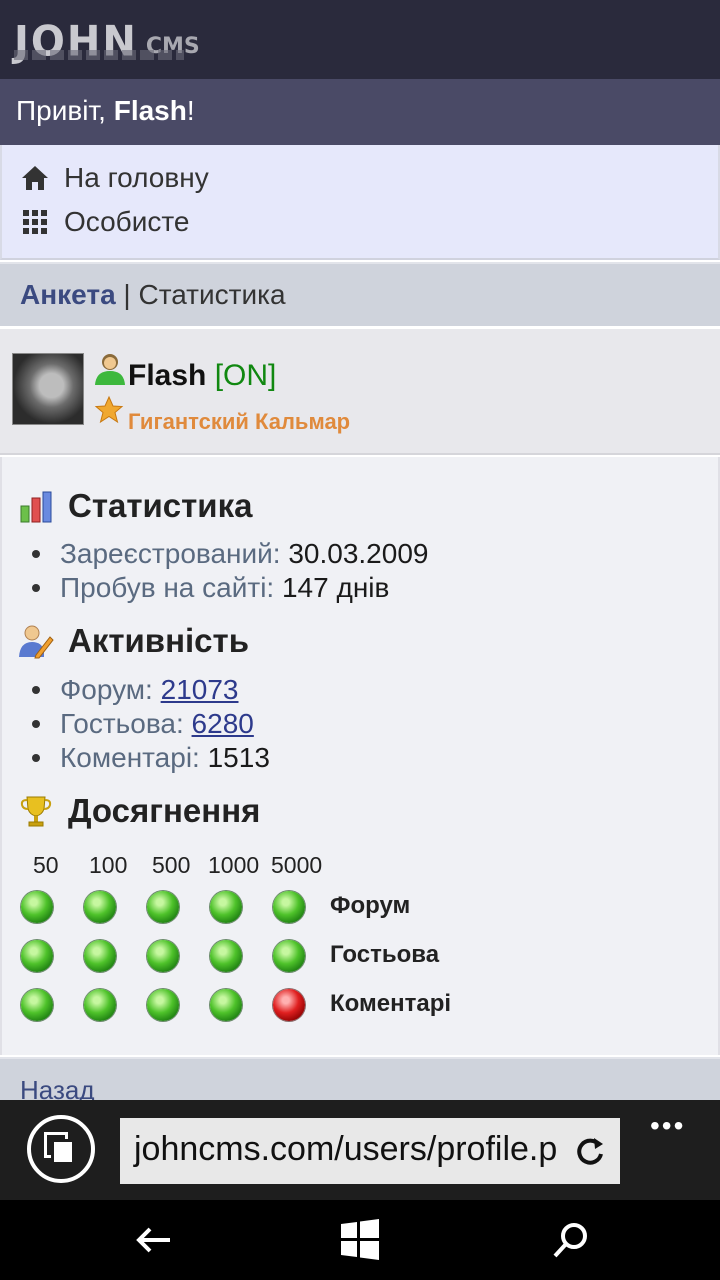  I want to click on greeting-username: Flash, so click(150, 110).